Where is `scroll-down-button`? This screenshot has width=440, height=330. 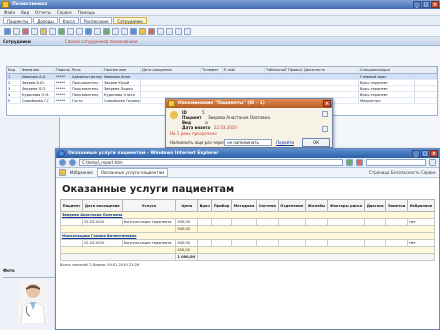 scroll-down-button is located at coordinates (325, 129).